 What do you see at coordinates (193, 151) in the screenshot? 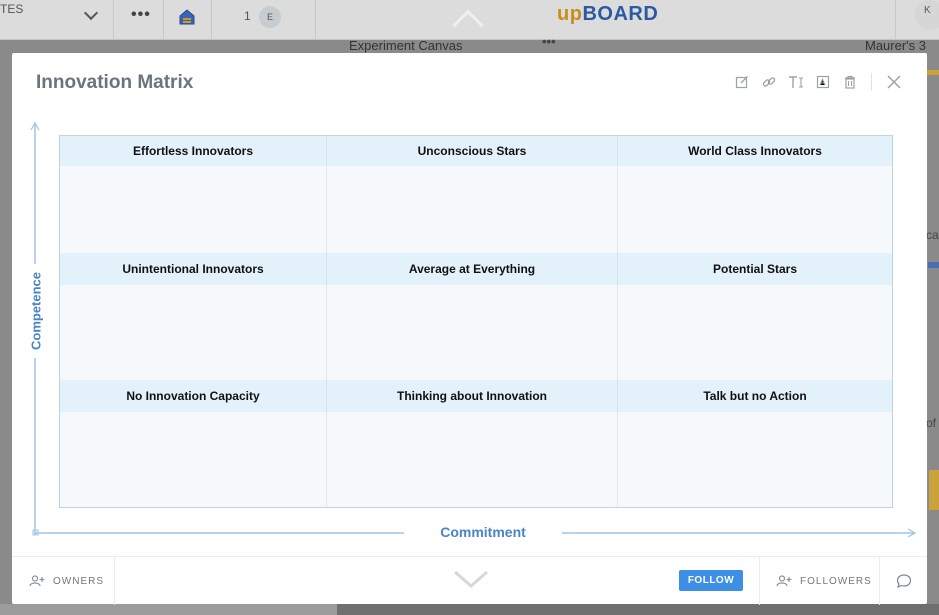
I see `matrix-cell-header: Effortless Innovators` at bounding box center [193, 151].